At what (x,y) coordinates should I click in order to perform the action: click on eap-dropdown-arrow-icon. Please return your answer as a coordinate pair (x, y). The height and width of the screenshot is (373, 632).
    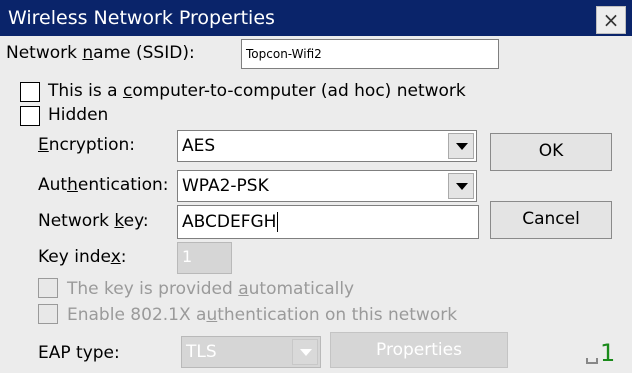
    Looking at the image, I should click on (305, 352).